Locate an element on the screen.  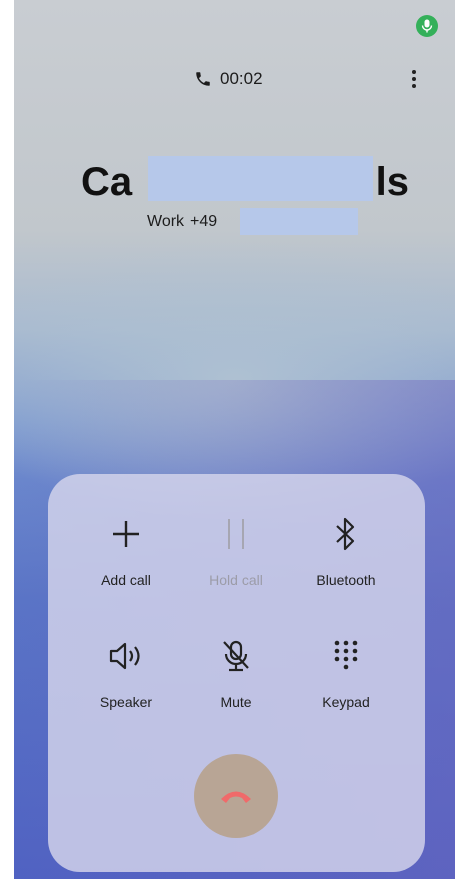
keypad-label: Keypad is located at coordinates (346, 702).